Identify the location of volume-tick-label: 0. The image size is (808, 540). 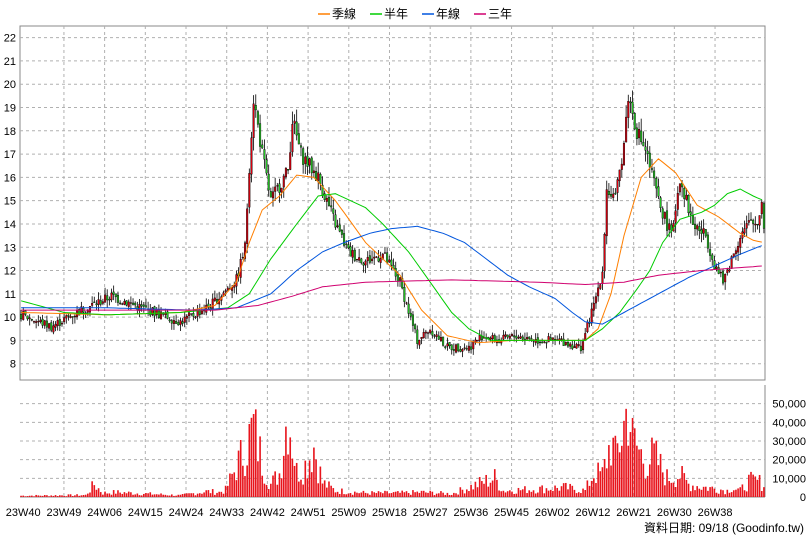
(803, 498).